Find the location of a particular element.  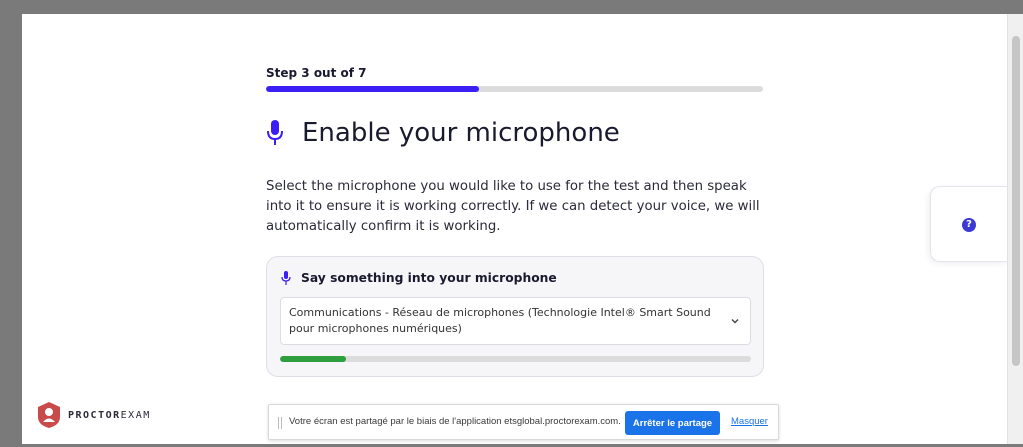

stop-sharing-button: Arrêter le partage is located at coordinates (672, 423).